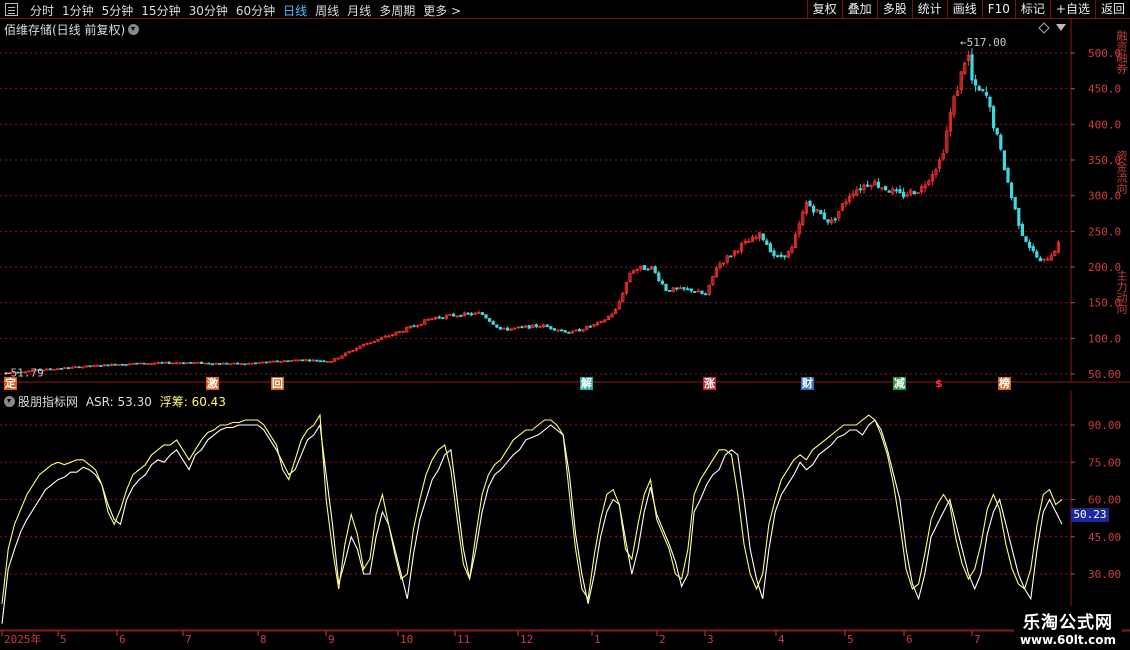 This screenshot has height=650, width=1130. What do you see at coordinates (824, 9) in the screenshot?
I see `toolbar-button-0: 复权` at bounding box center [824, 9].